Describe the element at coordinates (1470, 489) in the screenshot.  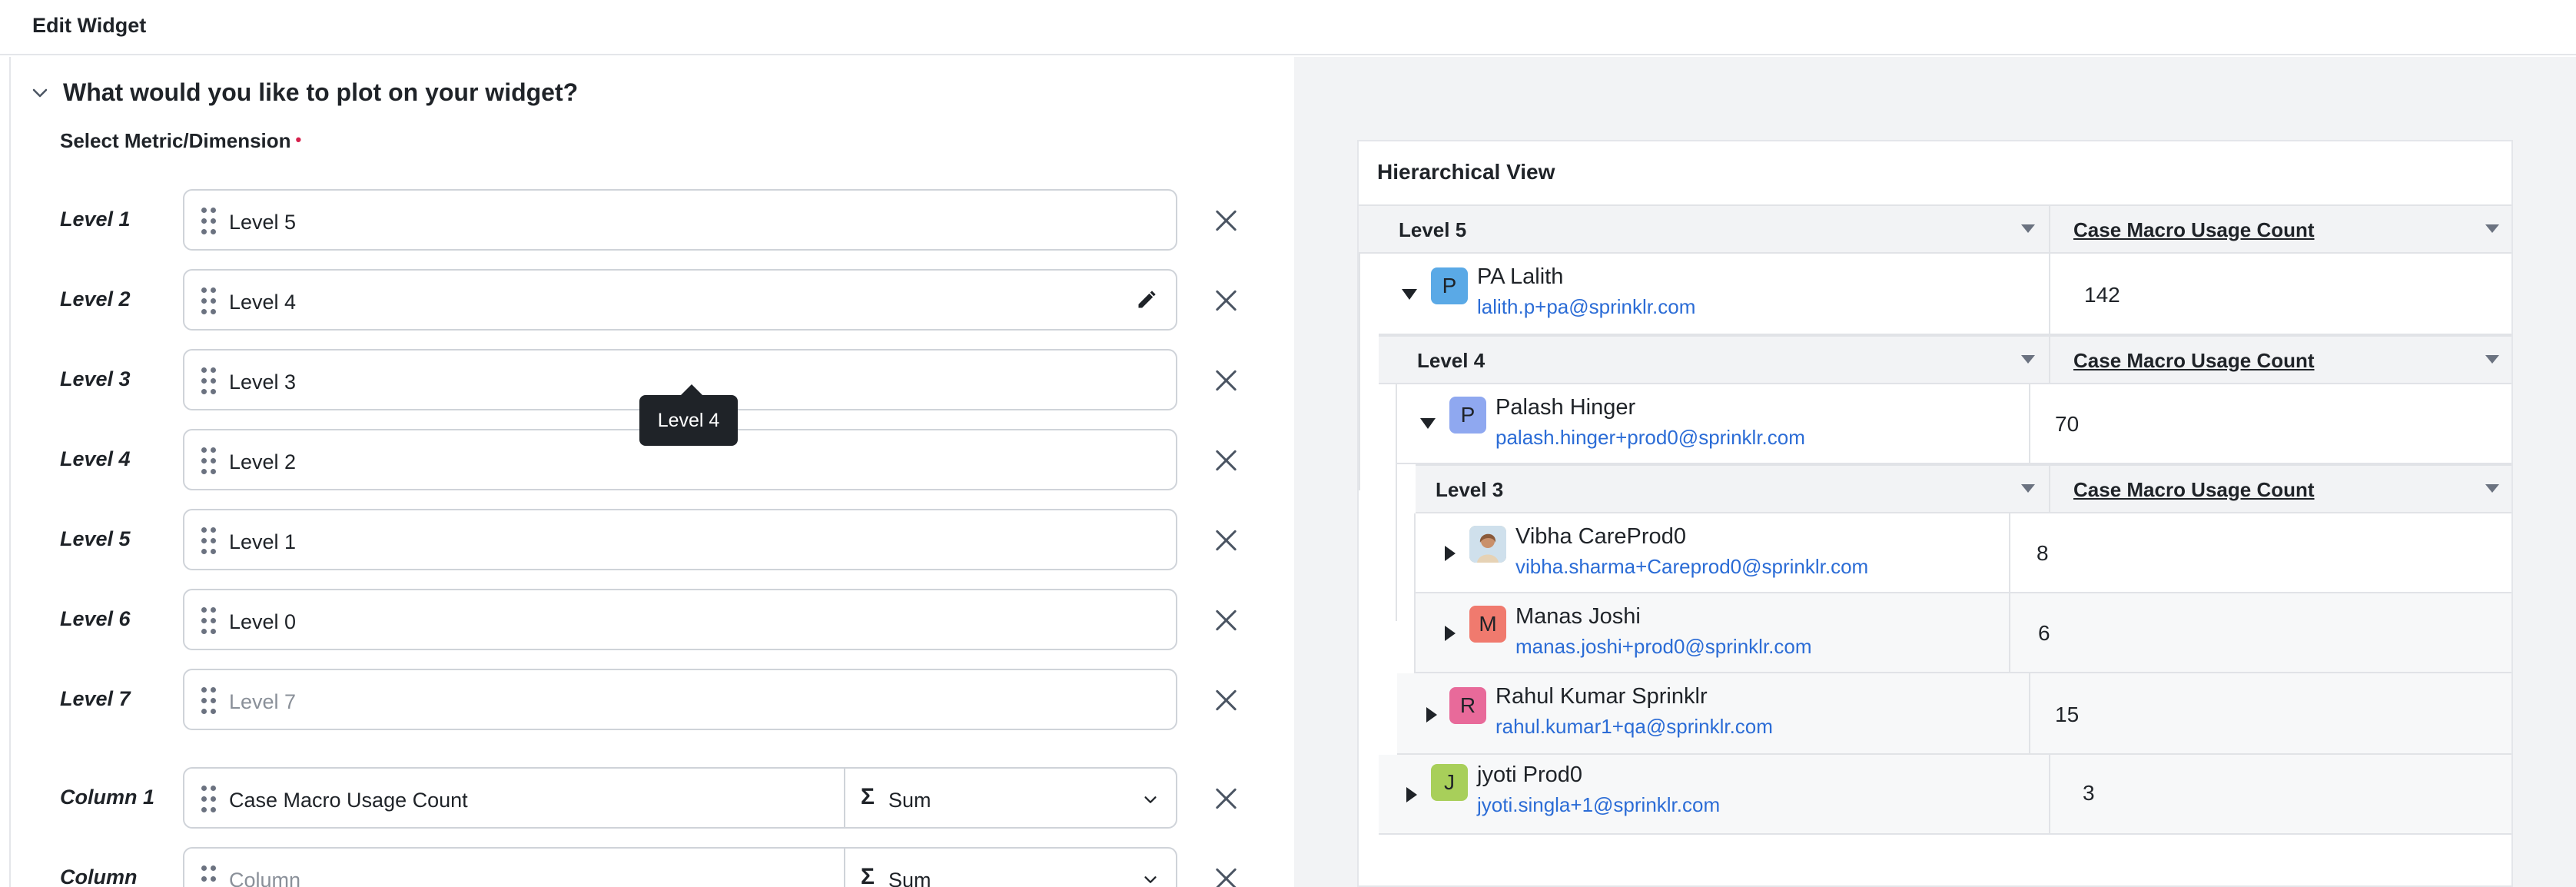
I see `level-header-title: Level 3` at that location.